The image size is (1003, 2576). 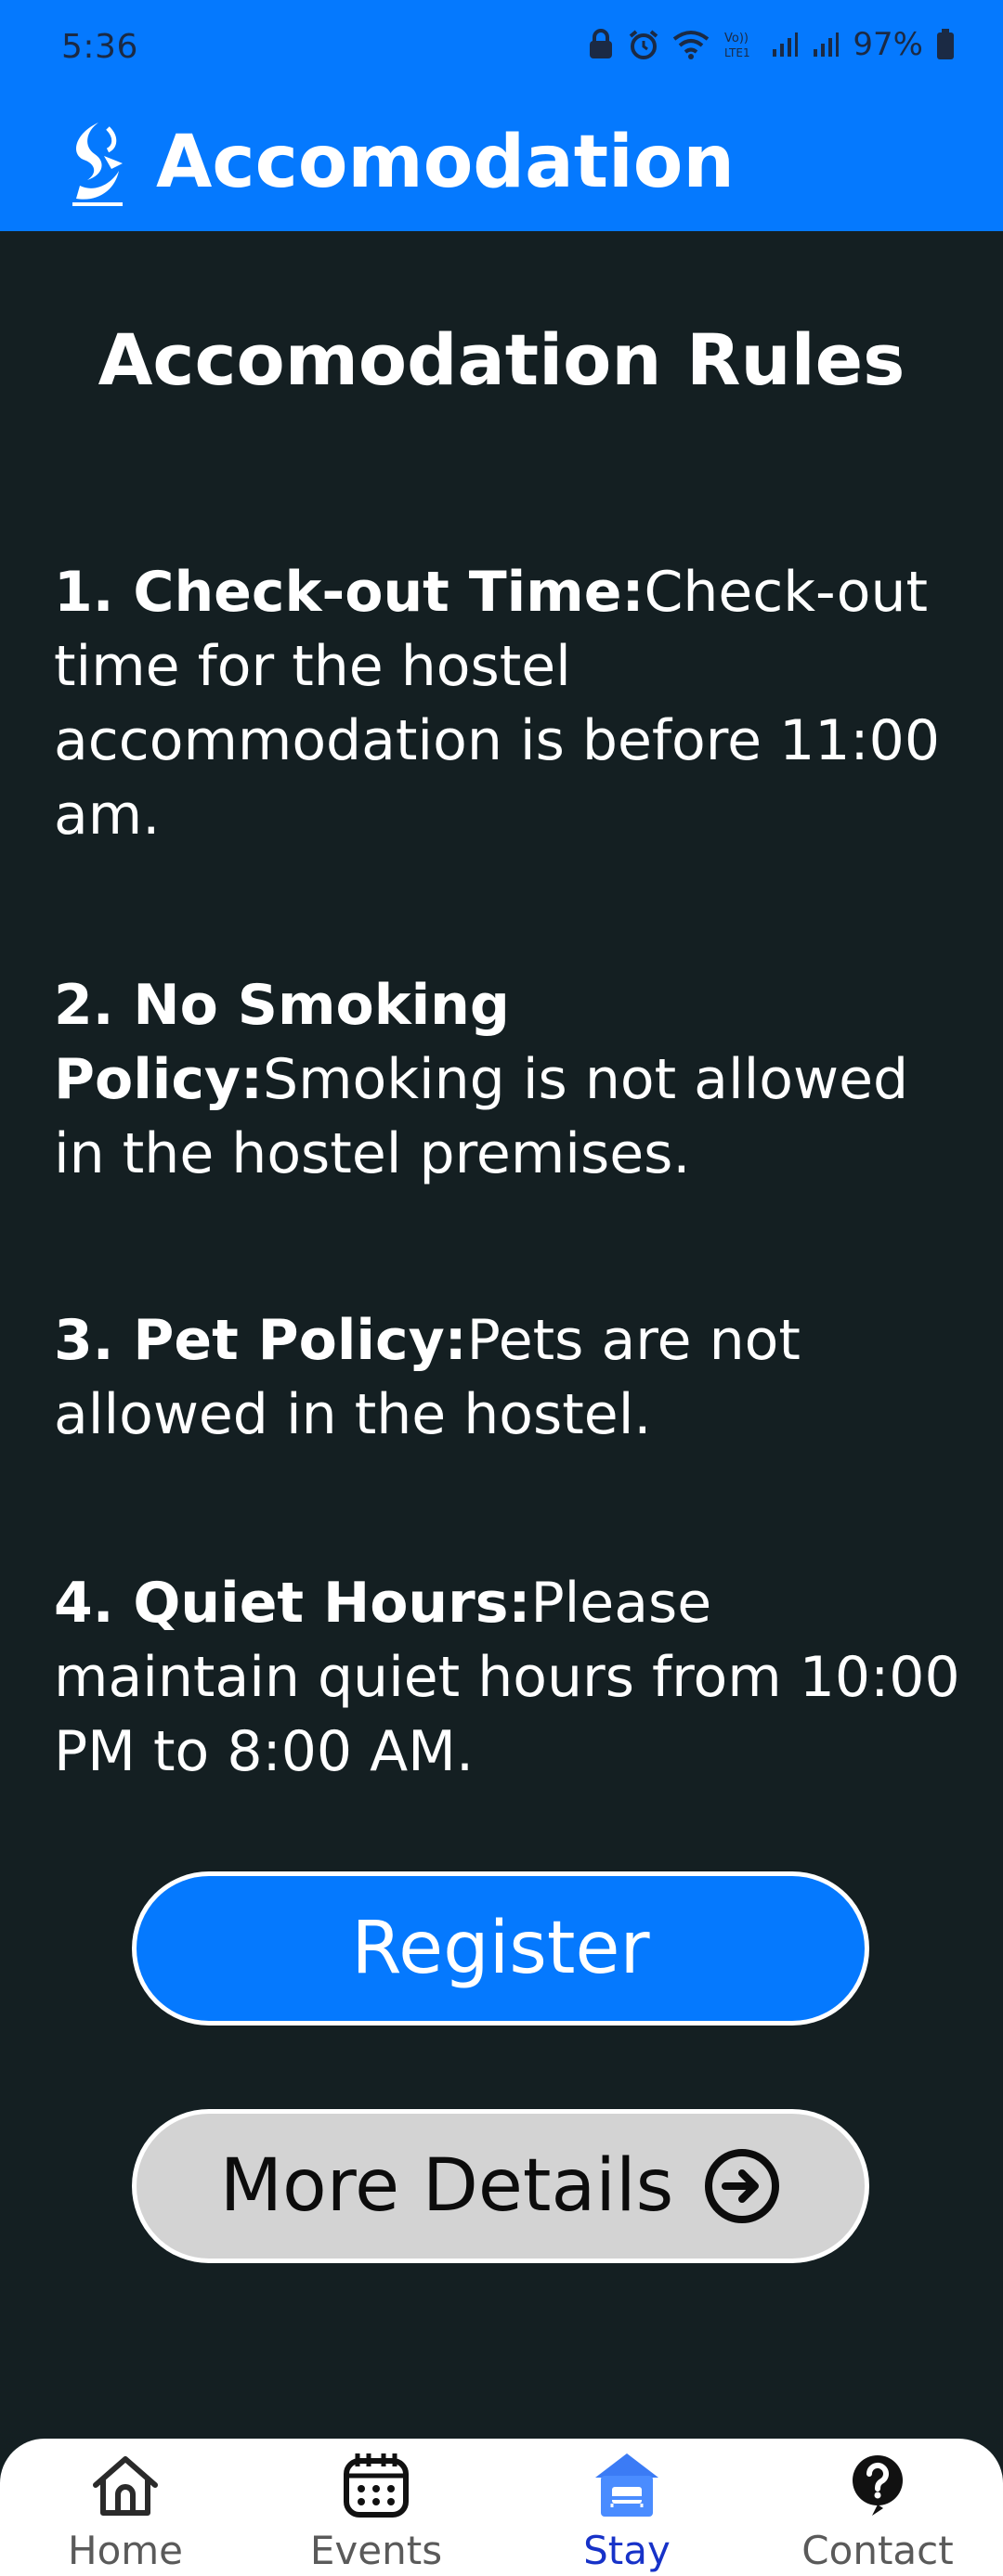 I want to click on rules-heading: Accomodation Rules, so click(x=501, y=359).